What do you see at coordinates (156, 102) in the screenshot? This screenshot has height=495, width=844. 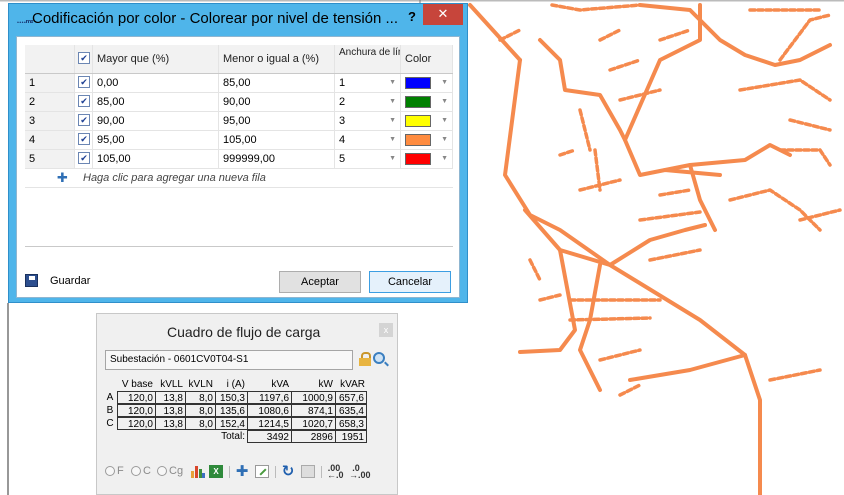 I see `greater-than-value: 85,00` at bounding box center [156, 102].